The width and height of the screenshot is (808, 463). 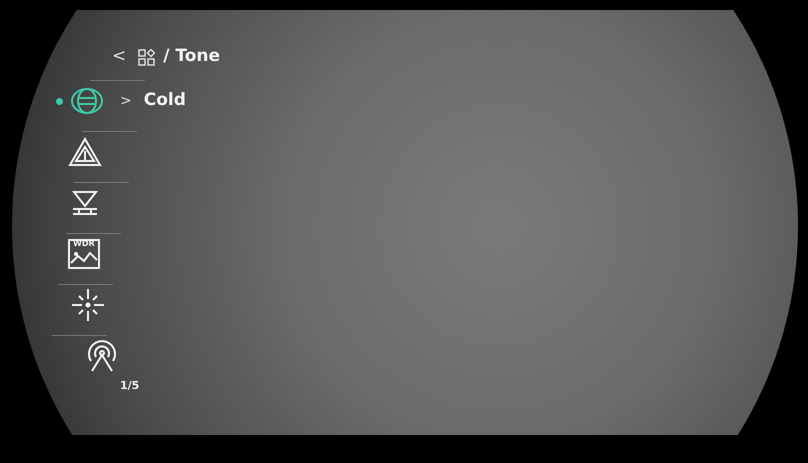 I want to click on calibration-icon, so click(x=85, y=203).